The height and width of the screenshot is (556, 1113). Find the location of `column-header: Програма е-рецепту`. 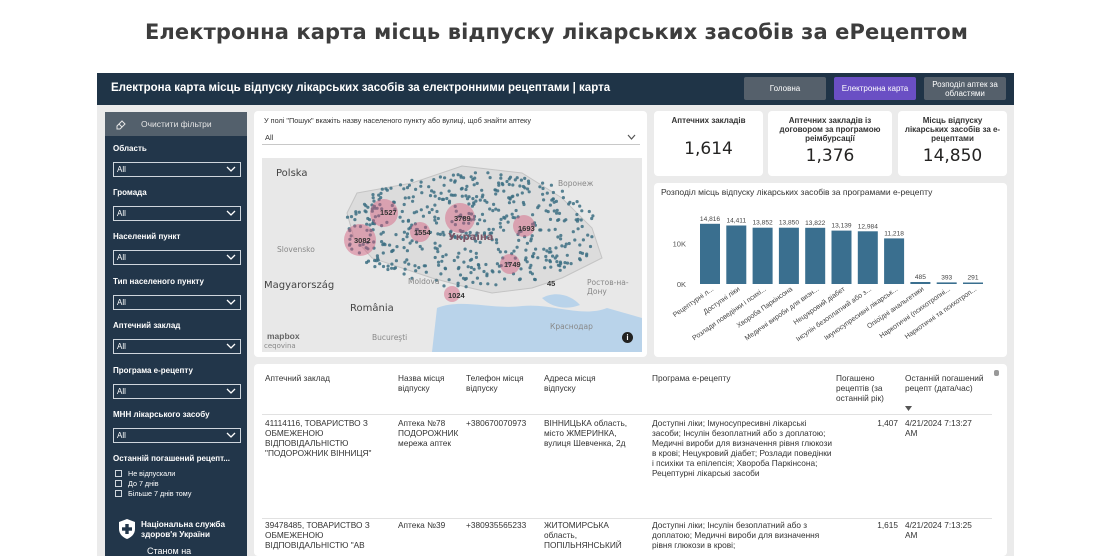

column-header: Програма е-рецепту is located at coordinates (737, 378).